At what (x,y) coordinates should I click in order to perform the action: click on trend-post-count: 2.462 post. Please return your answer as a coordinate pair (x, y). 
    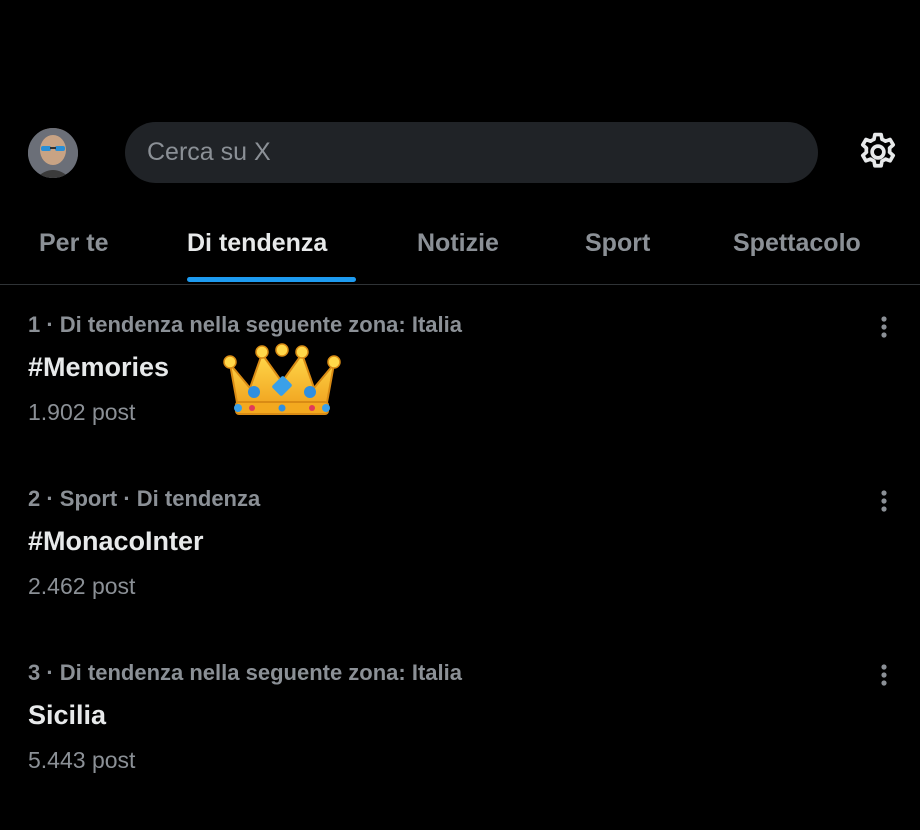
    Looking at the image, I should click on (82, 586).